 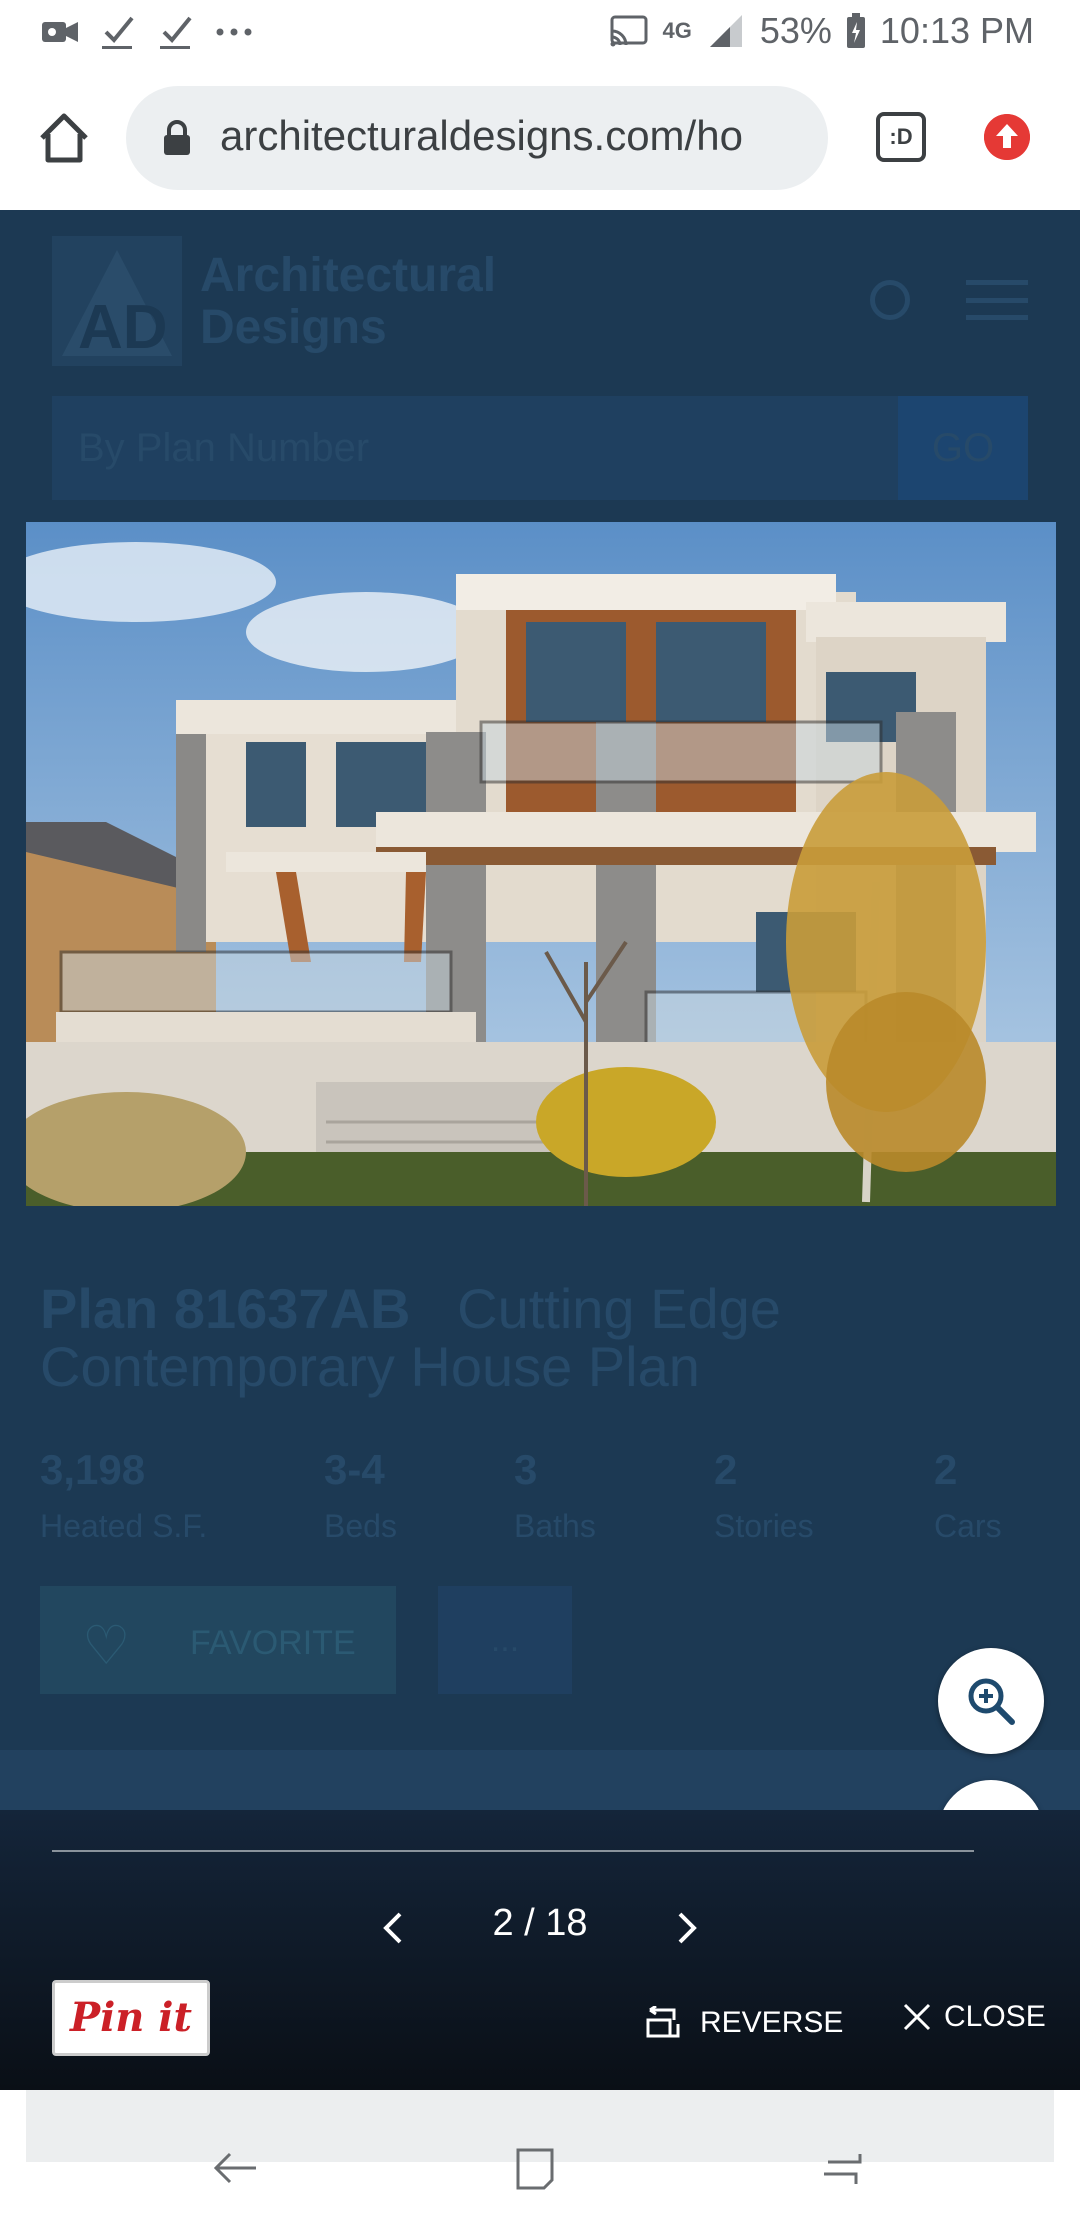 What do you see at coordinates (995, 2016) in the screenshot?
I see `close-label: CLOSE` at bounding box center [995, 2016].